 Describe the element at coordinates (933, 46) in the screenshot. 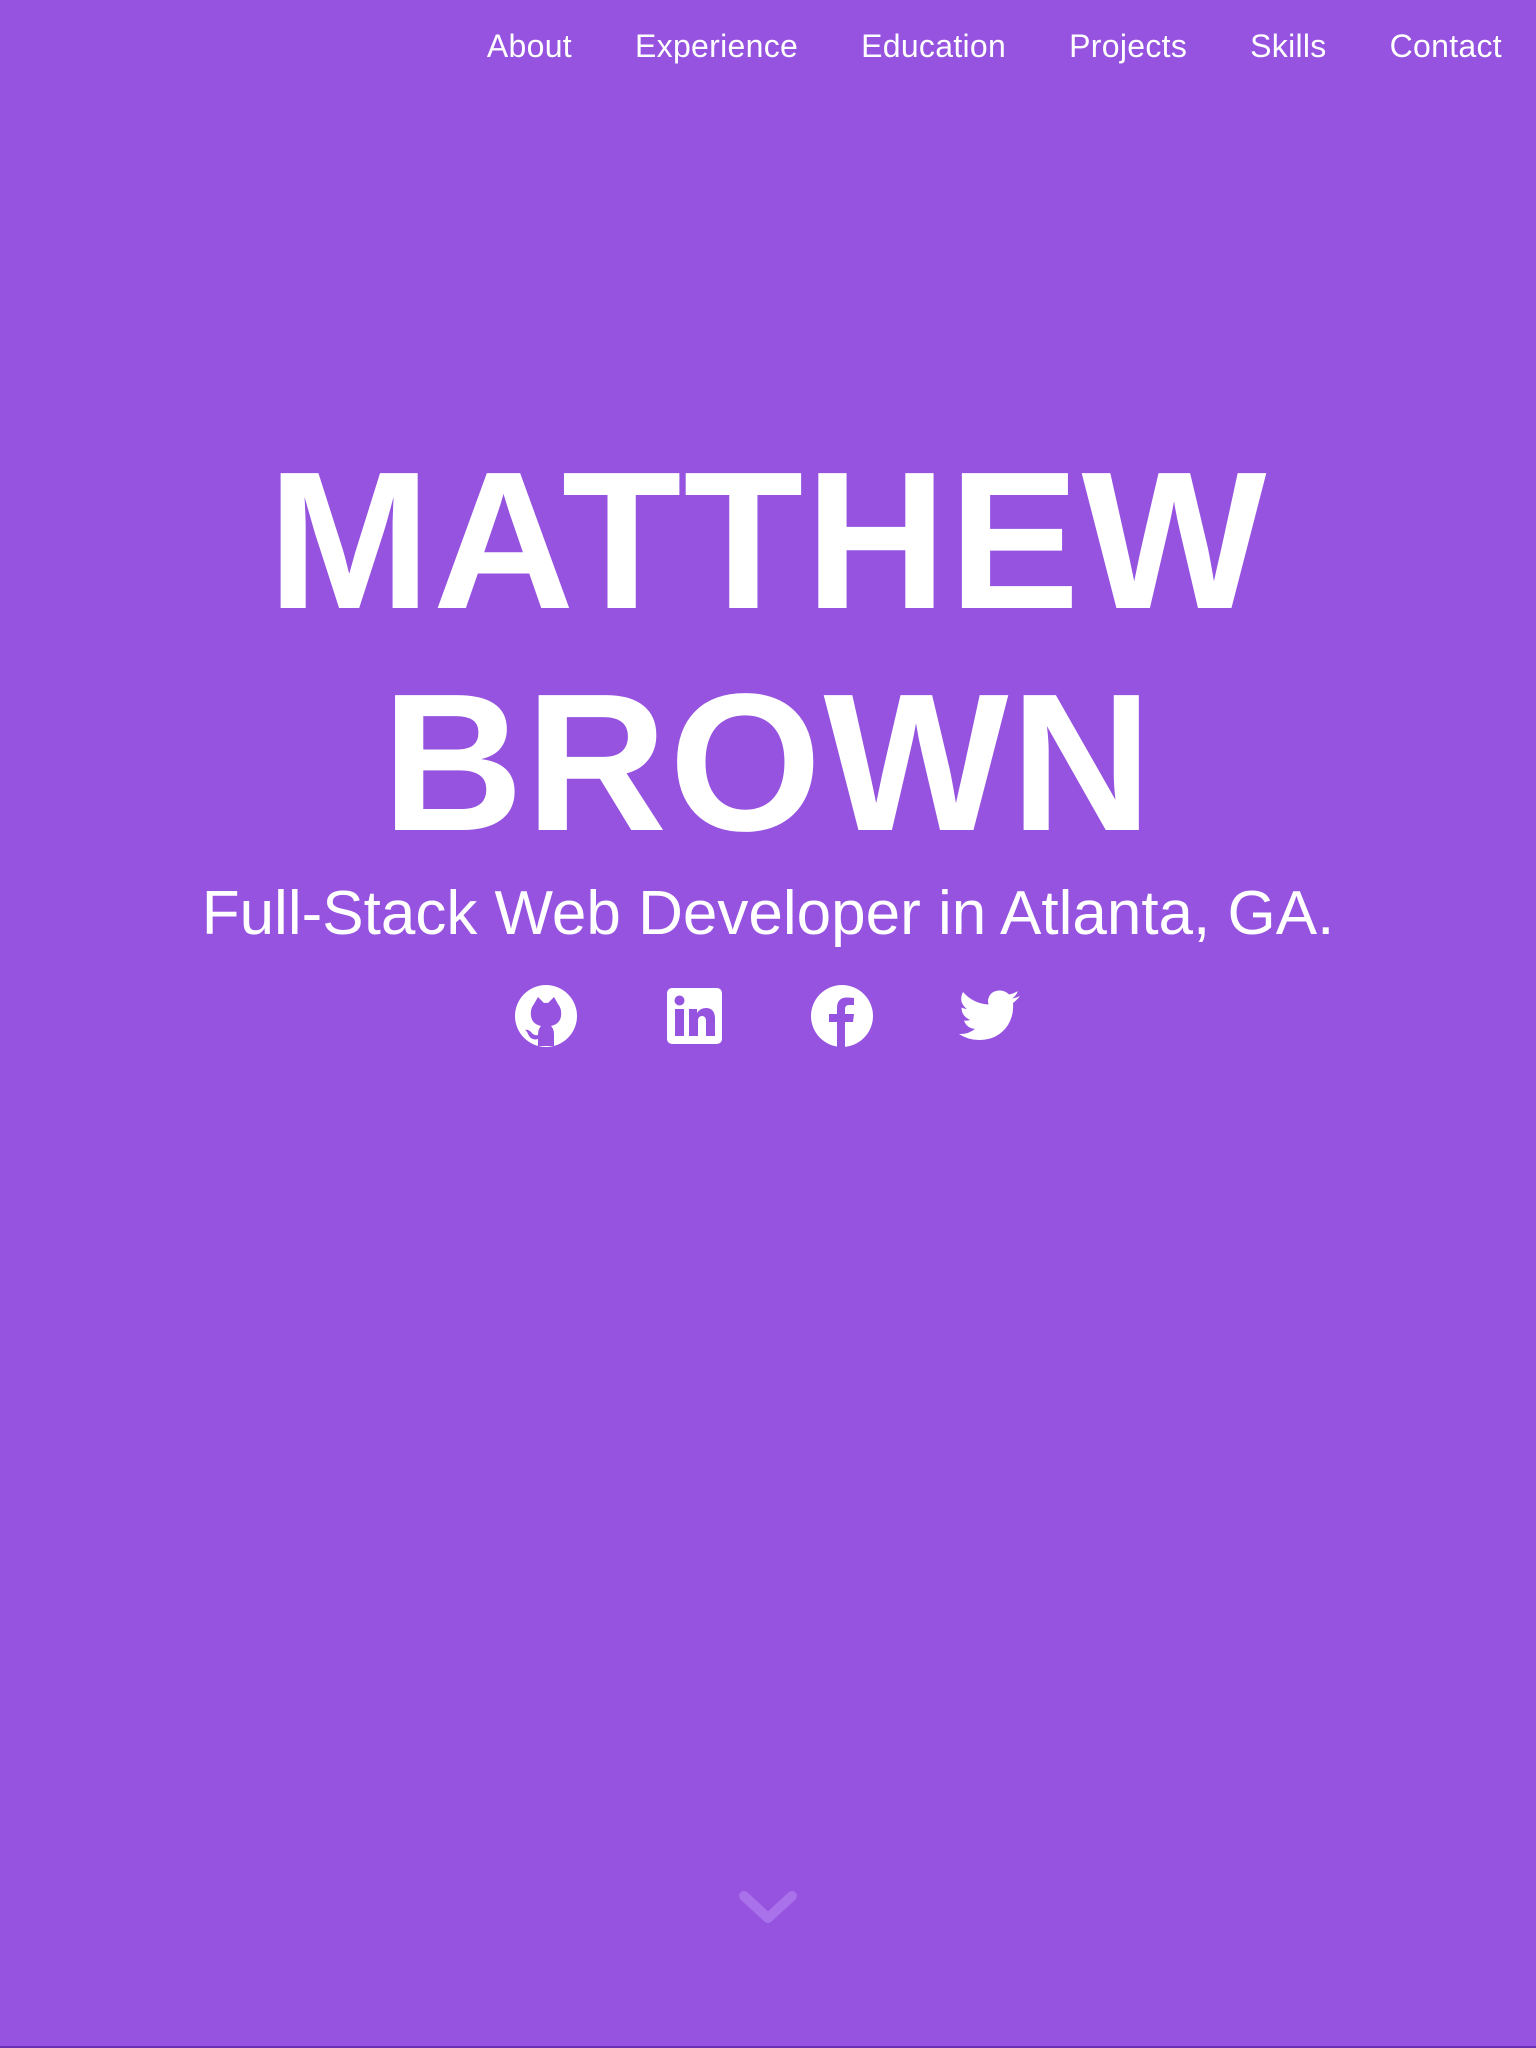

I see `nav-link-education: Education` at that location.